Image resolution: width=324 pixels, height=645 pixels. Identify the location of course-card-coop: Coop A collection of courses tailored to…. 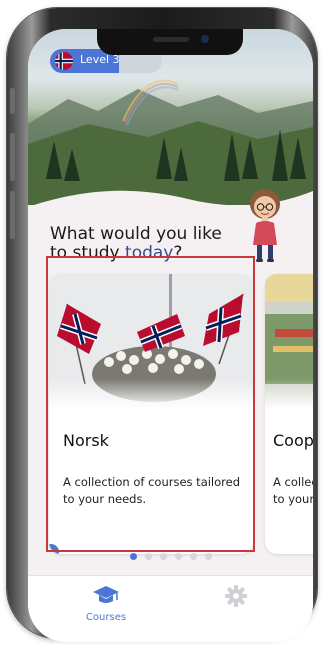
(289, 414).